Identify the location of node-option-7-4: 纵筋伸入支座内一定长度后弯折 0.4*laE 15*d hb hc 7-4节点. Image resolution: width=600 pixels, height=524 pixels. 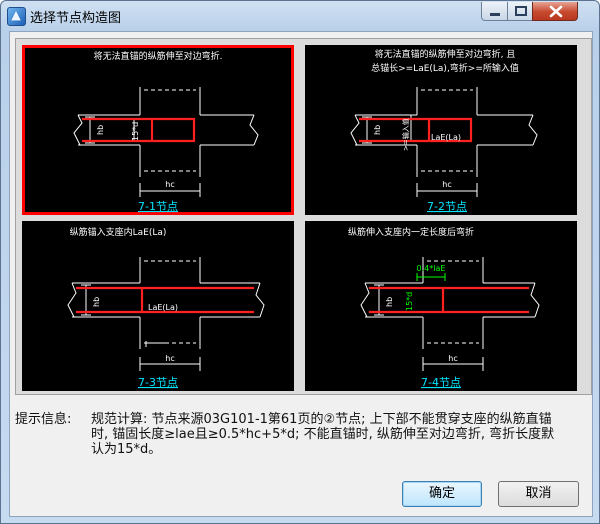
(441, 306).